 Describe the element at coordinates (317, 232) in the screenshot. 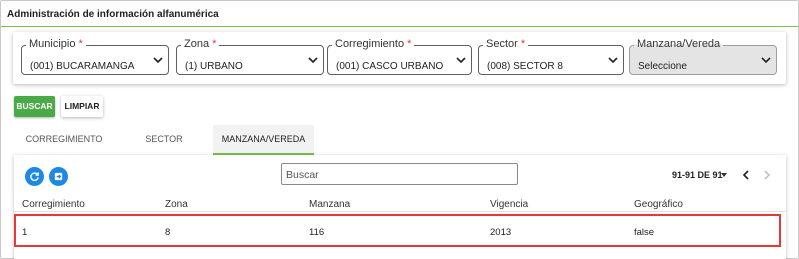

I see `cell-manzana: 116` at that location.